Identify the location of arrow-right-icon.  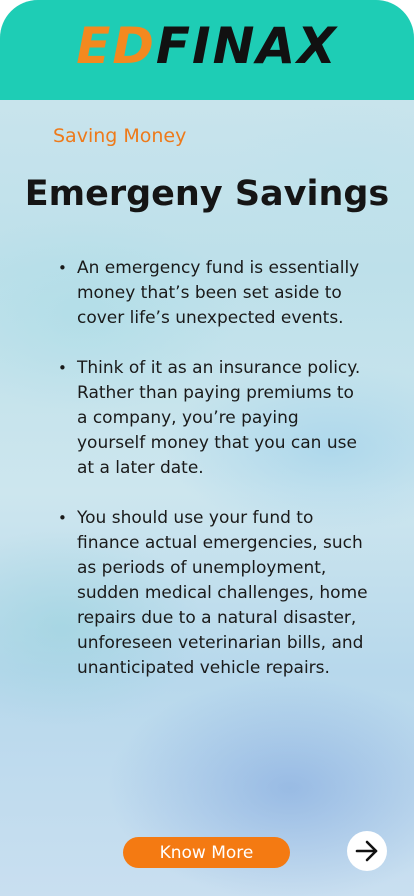
(366, 851).